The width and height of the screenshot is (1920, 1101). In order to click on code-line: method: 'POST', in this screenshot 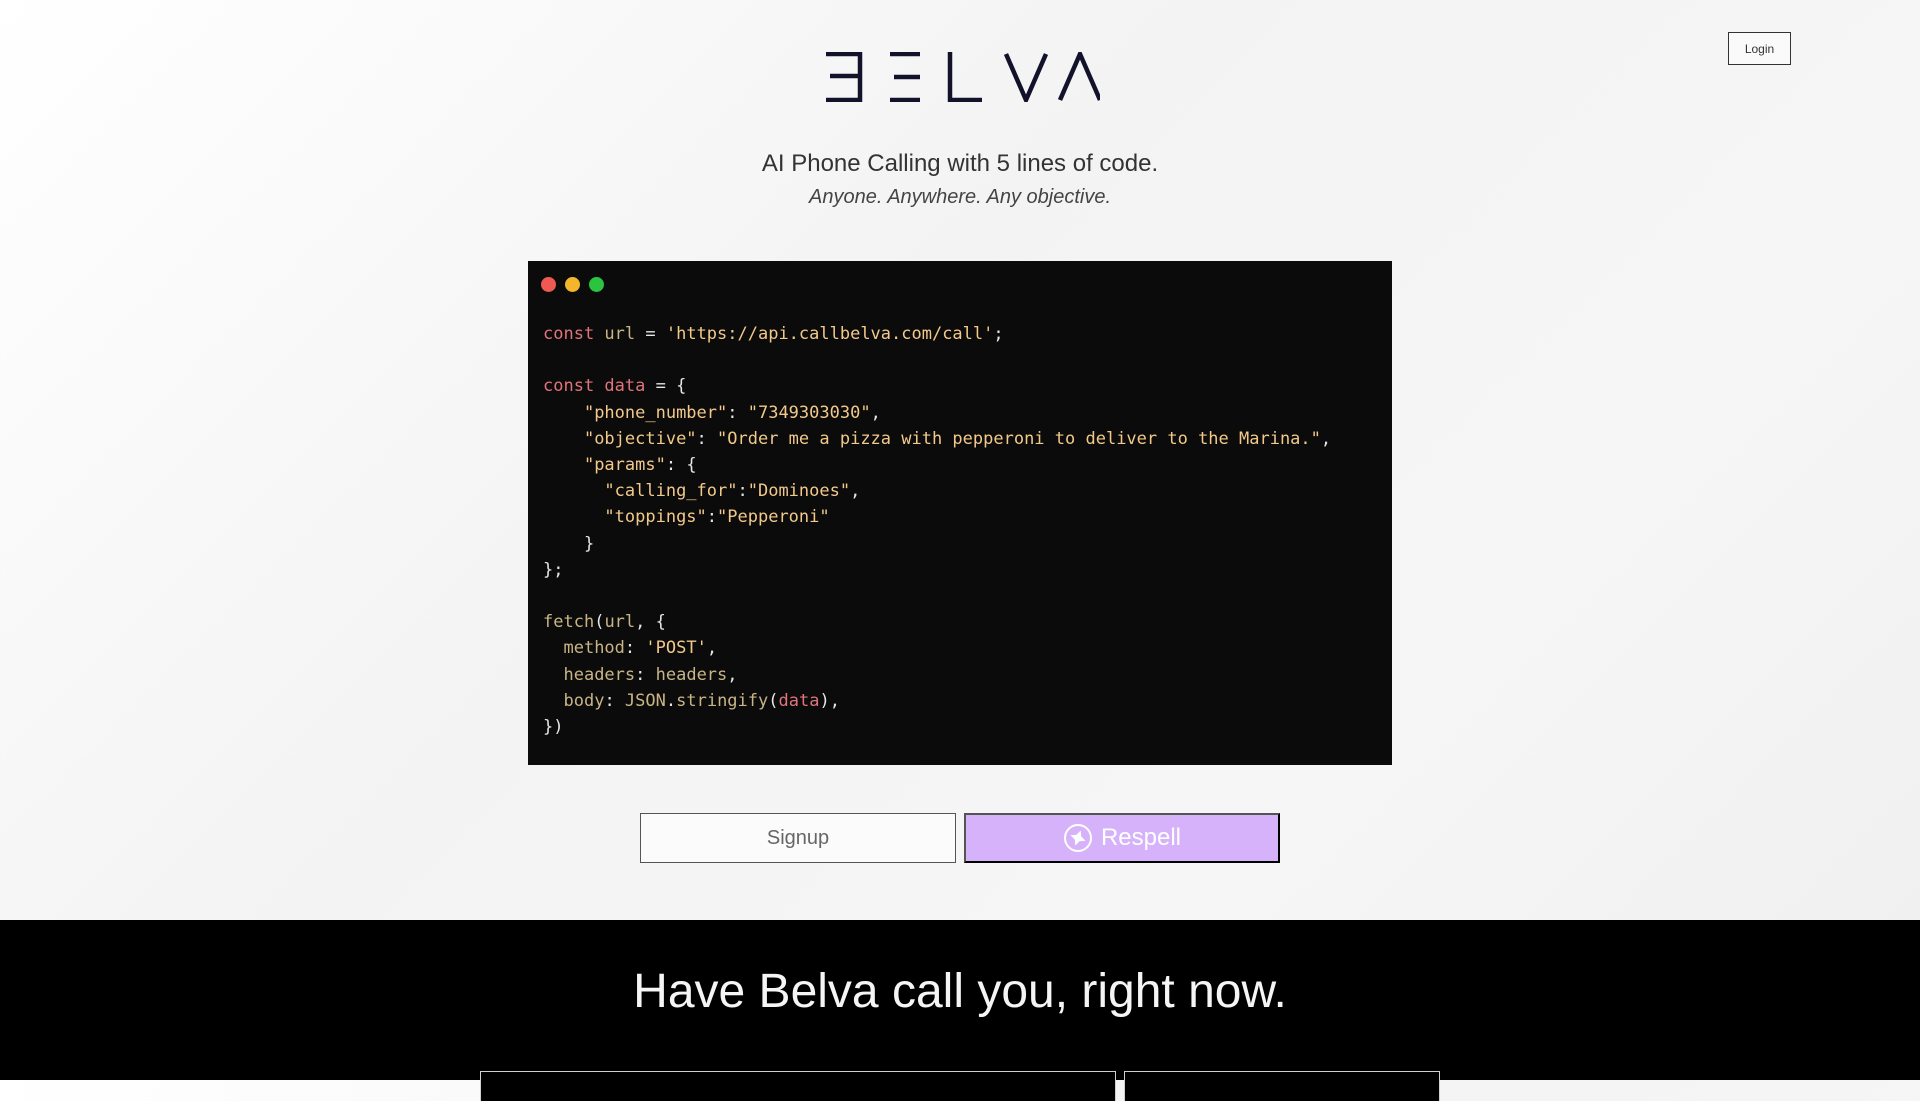, I will do `click(640, 648)`.